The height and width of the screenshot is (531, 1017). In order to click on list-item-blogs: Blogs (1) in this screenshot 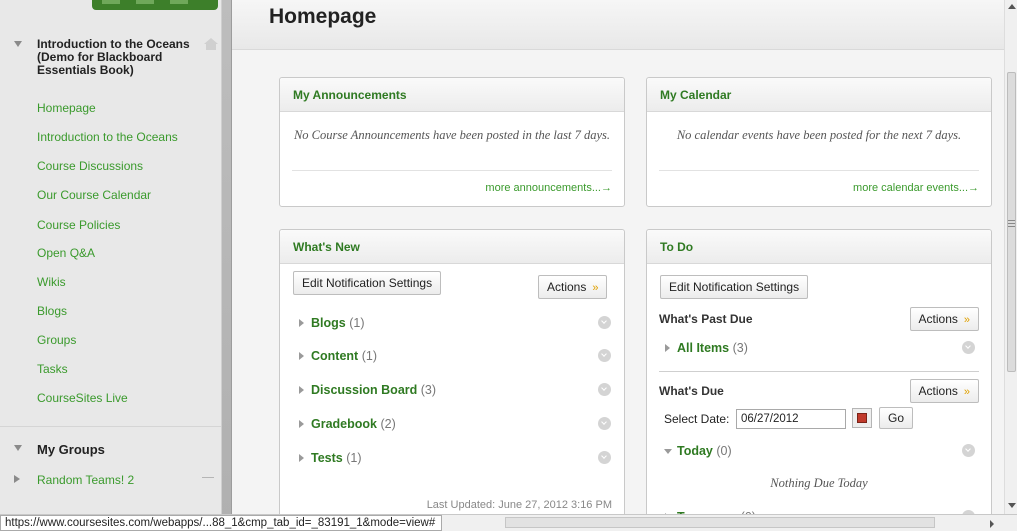, I will do `click(452, 324)`.